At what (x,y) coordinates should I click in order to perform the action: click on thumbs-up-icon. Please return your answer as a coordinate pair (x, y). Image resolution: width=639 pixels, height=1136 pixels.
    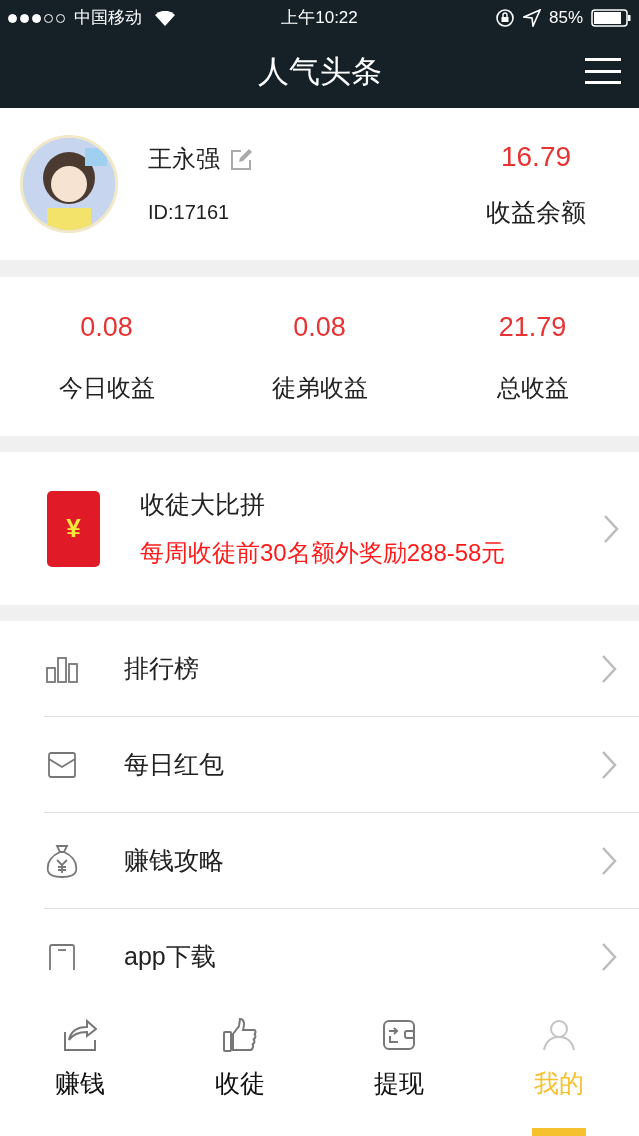
    Looking at the image, I should click on (239, 1035).